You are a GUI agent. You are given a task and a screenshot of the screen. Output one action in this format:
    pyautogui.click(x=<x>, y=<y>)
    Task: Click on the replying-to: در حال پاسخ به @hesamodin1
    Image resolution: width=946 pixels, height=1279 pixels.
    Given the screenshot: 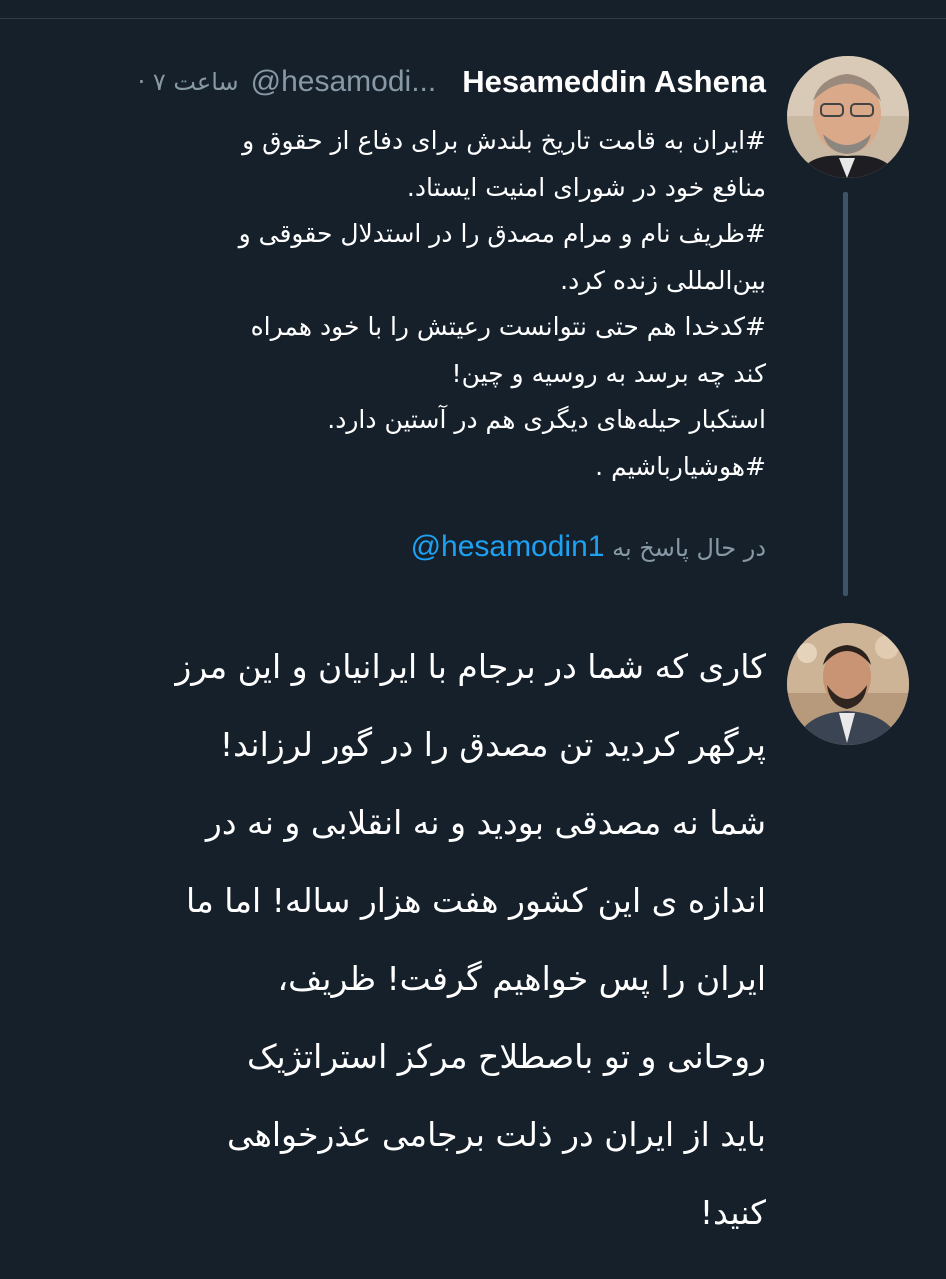 What is the action you would take?
    pyautogui.click(x=588, y=547)
    